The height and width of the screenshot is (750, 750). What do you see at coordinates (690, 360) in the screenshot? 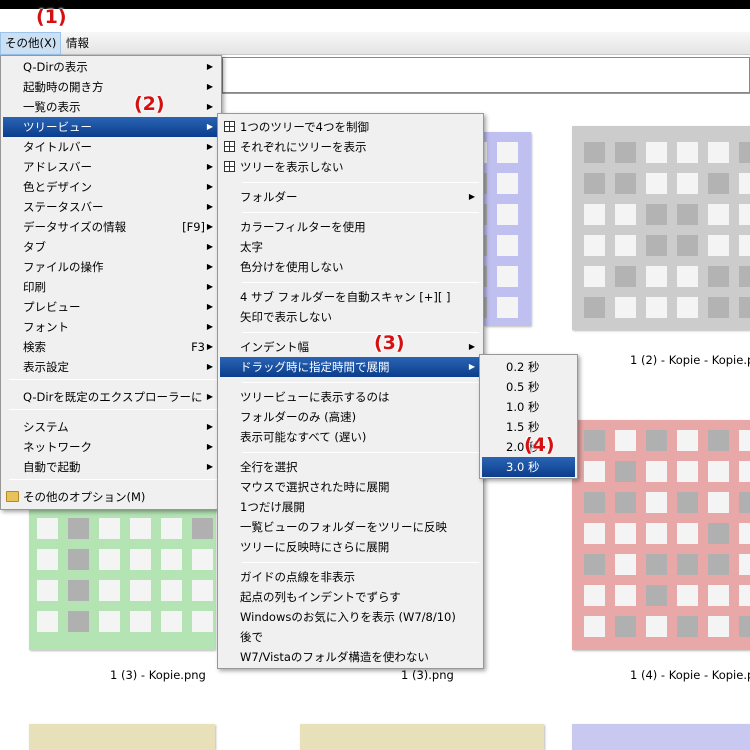
I see `file-caption: 1 (2) - Kopie - Kopie.png` at bounding box center [690, 360].